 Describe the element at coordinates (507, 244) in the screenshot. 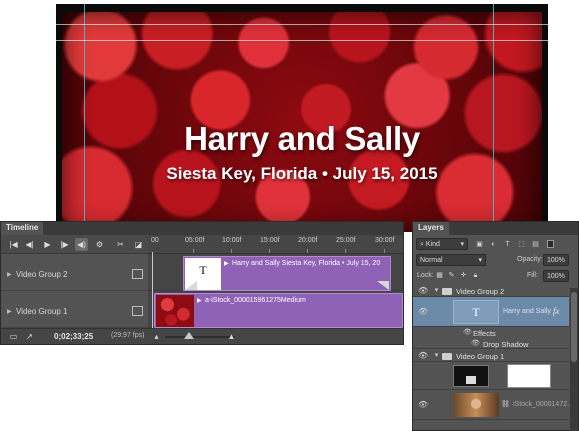

I see `type-layer-filter-icon: T` at that location.